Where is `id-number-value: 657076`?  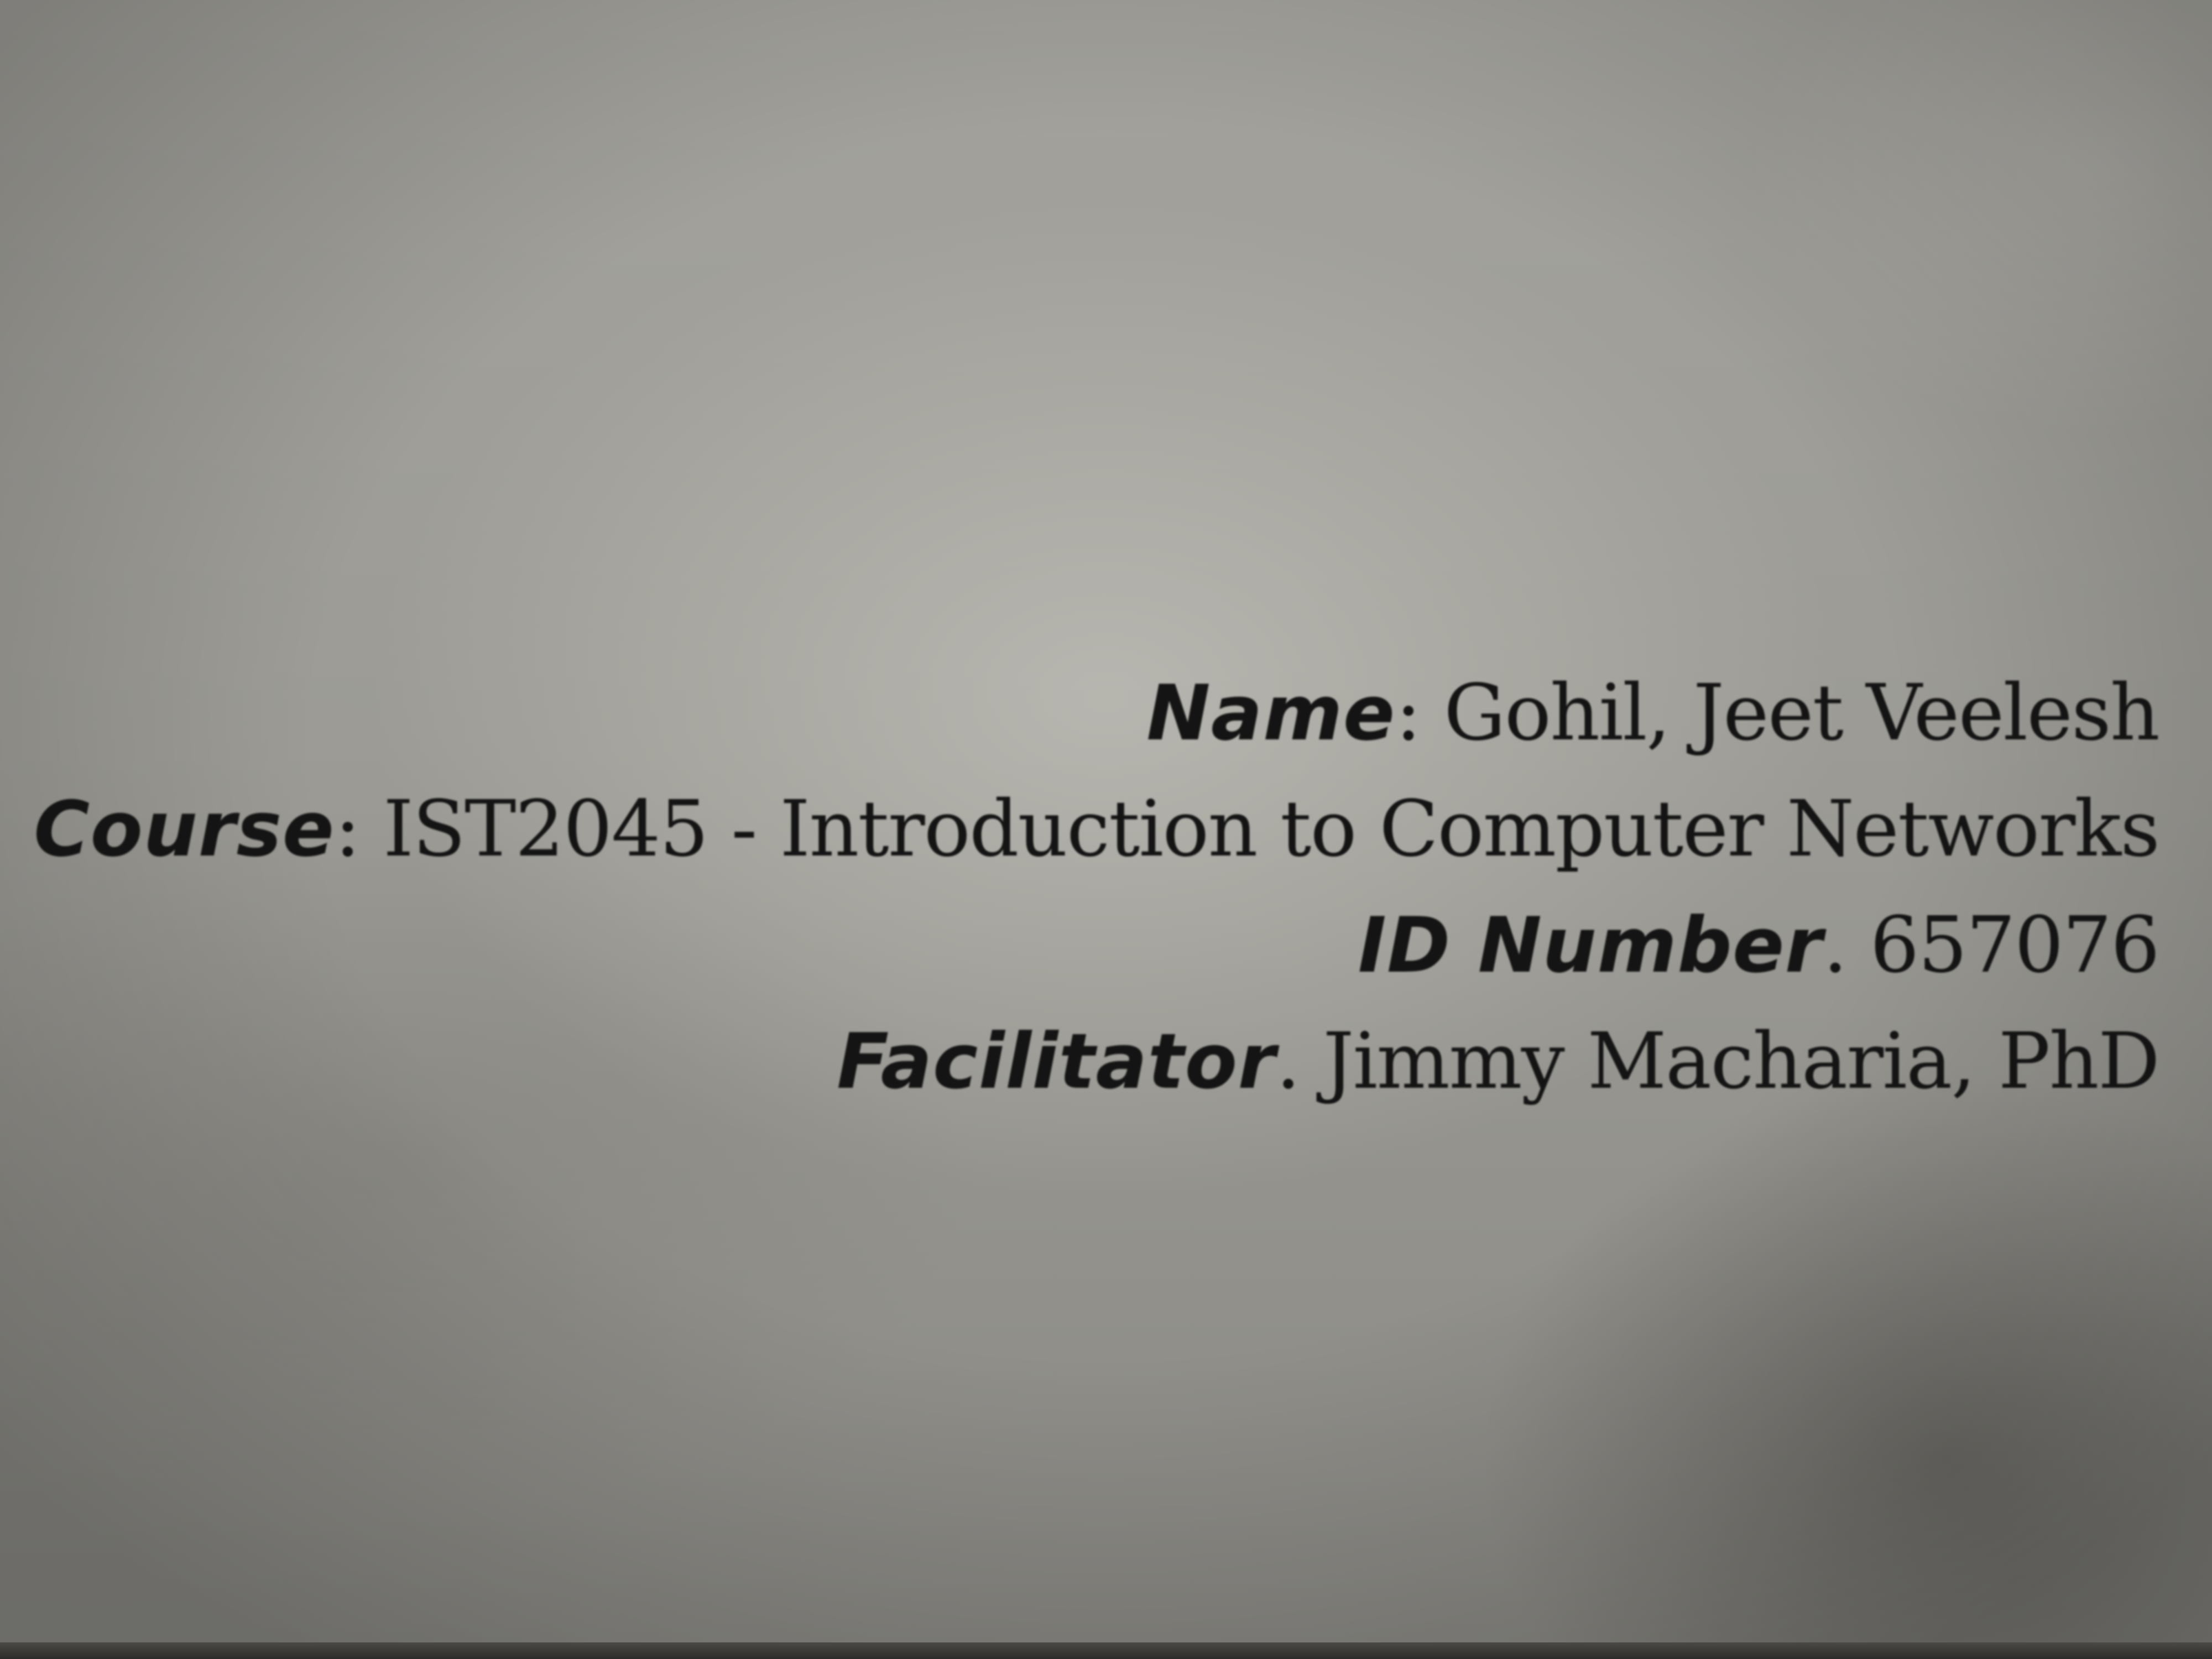 id-number-value: 657076 is located at coordinates (2015, 945).